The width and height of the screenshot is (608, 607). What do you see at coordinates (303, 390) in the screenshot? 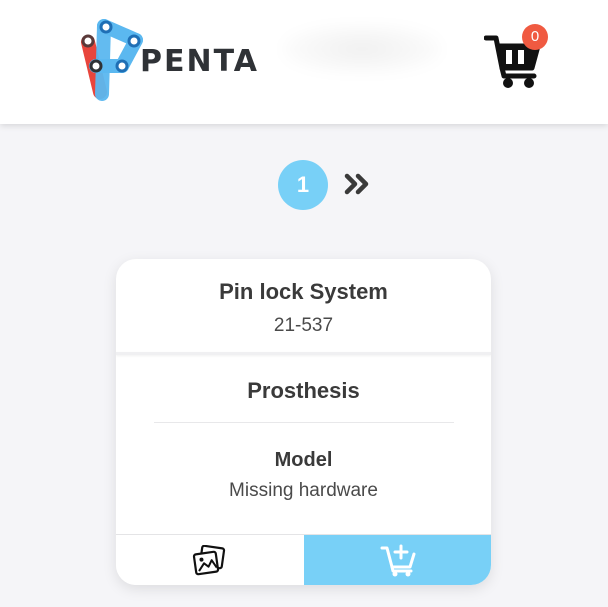
I see `product-category: Prosthesis` at bounding box center [303, 390].